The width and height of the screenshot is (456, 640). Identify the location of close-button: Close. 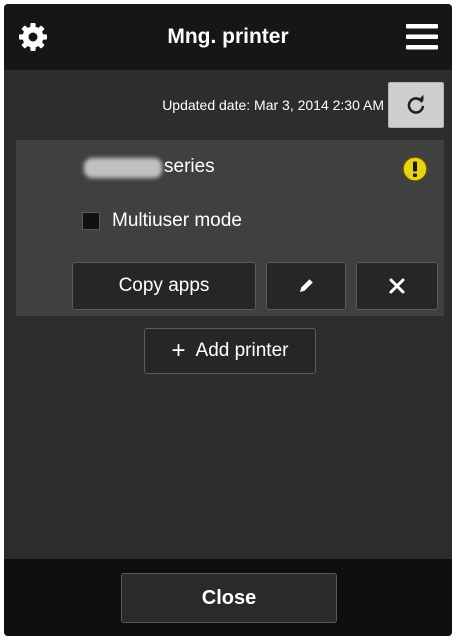
(229, 598).